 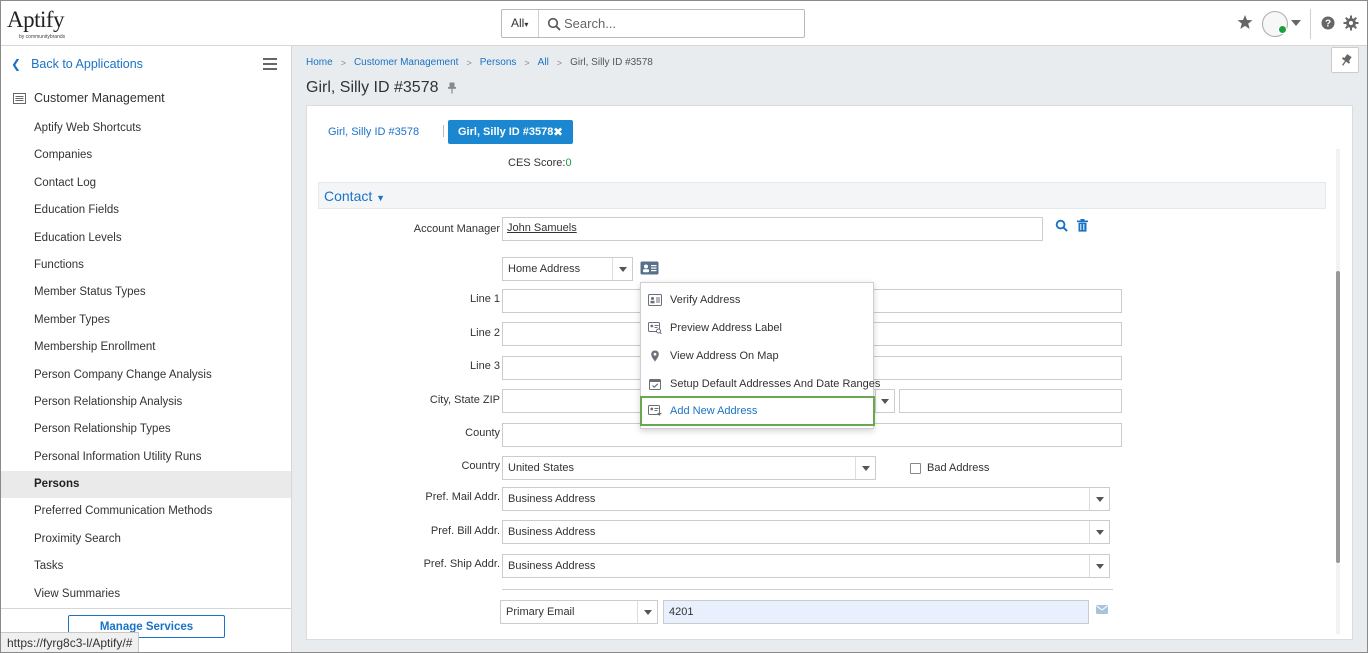 I want to click on add-address-icon, so click(x=655, y=410).